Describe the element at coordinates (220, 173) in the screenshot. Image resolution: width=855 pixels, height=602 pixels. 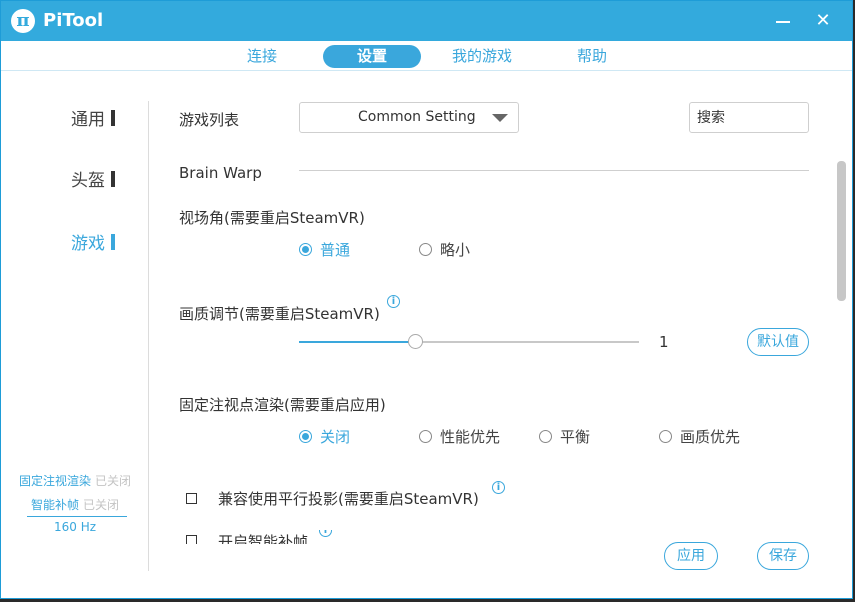
I see `section-title: Brain Warp` at that location.